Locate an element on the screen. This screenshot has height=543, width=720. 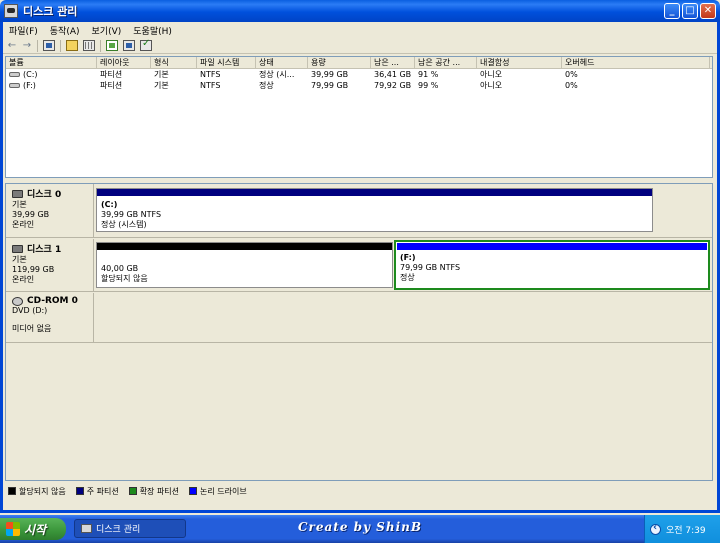
partition-size: 79,99 GB NTFS is located at coordinates (430, 267).